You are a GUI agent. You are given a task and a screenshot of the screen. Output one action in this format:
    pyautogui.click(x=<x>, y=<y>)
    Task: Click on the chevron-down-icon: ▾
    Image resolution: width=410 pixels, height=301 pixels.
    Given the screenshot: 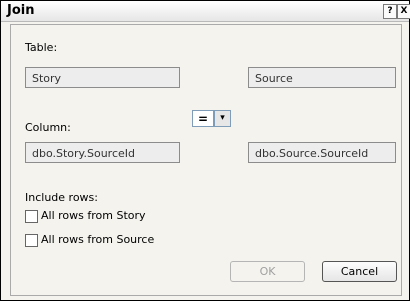 What is the action you would take?
    pyautogui.click(x=222, y=118)
    